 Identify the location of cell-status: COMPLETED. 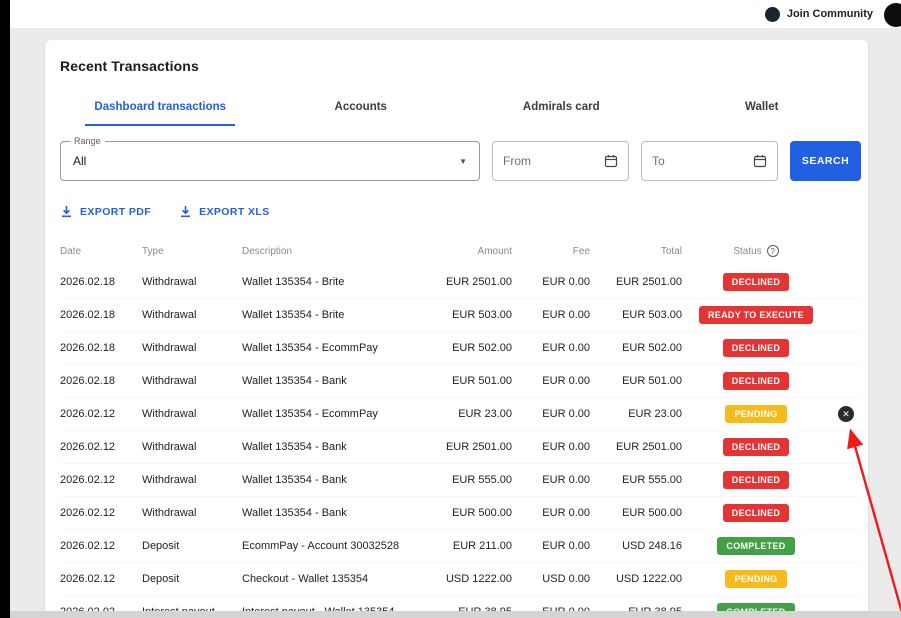
(756, 546).